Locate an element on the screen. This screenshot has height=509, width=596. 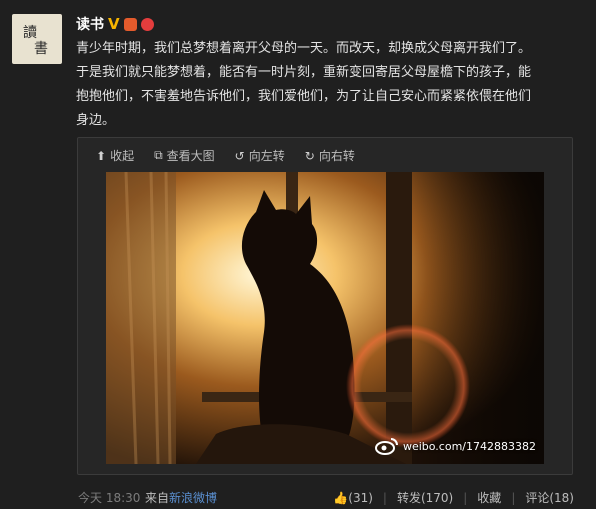
repost-button: 转发(170) is located at coordinates (425, 497).